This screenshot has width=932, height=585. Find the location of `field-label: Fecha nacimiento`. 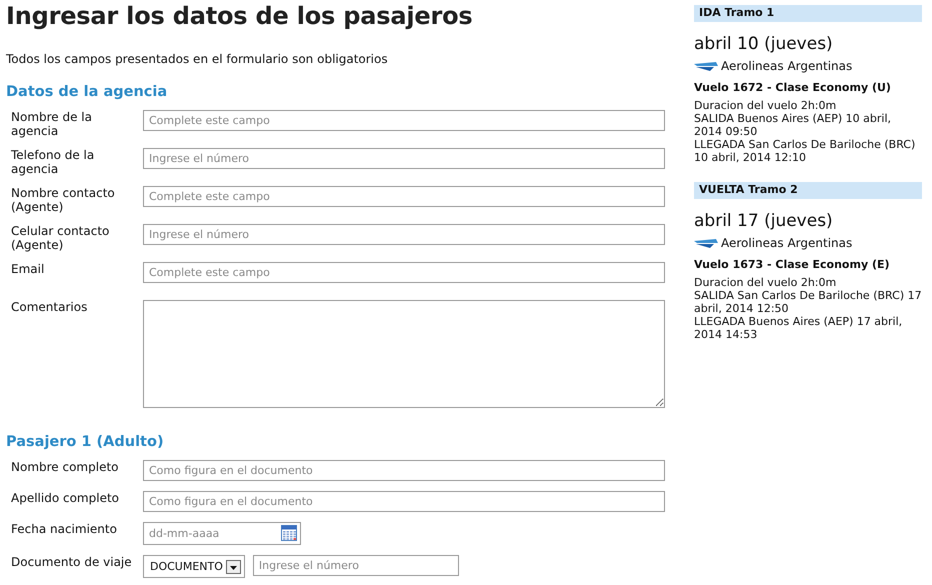

field-label: Fecha nacimiento is located at coordinates (64, 529).